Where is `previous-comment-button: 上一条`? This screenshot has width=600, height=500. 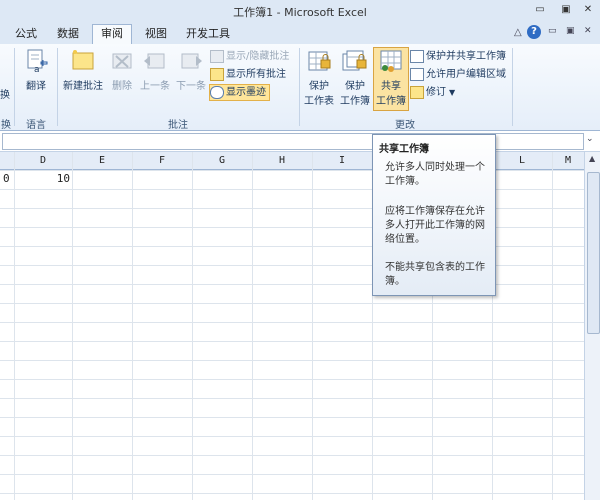 previous-comment-button: 上一条 is located at coordinates (155, 70).